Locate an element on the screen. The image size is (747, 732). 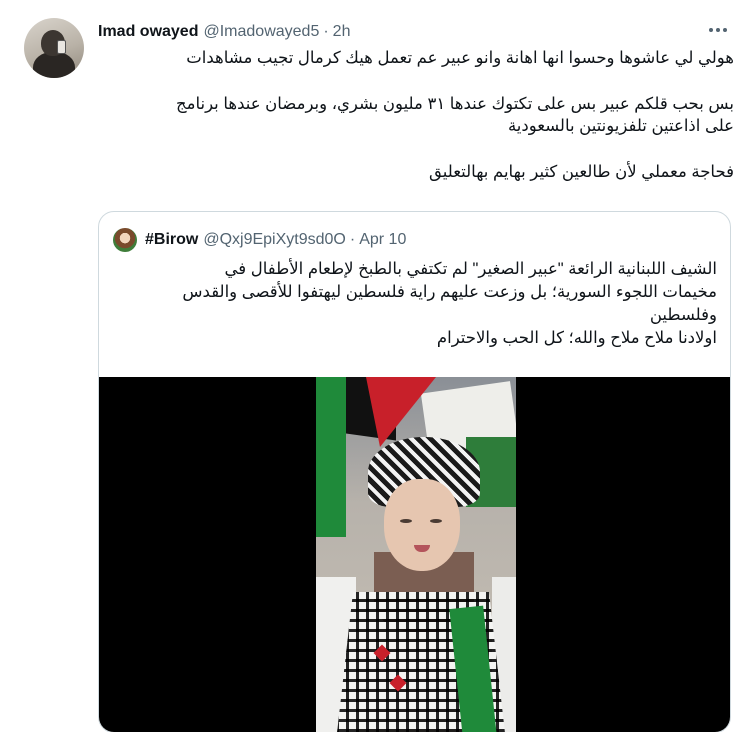
avatar-phone-shape is located at coordinates (61, 47).